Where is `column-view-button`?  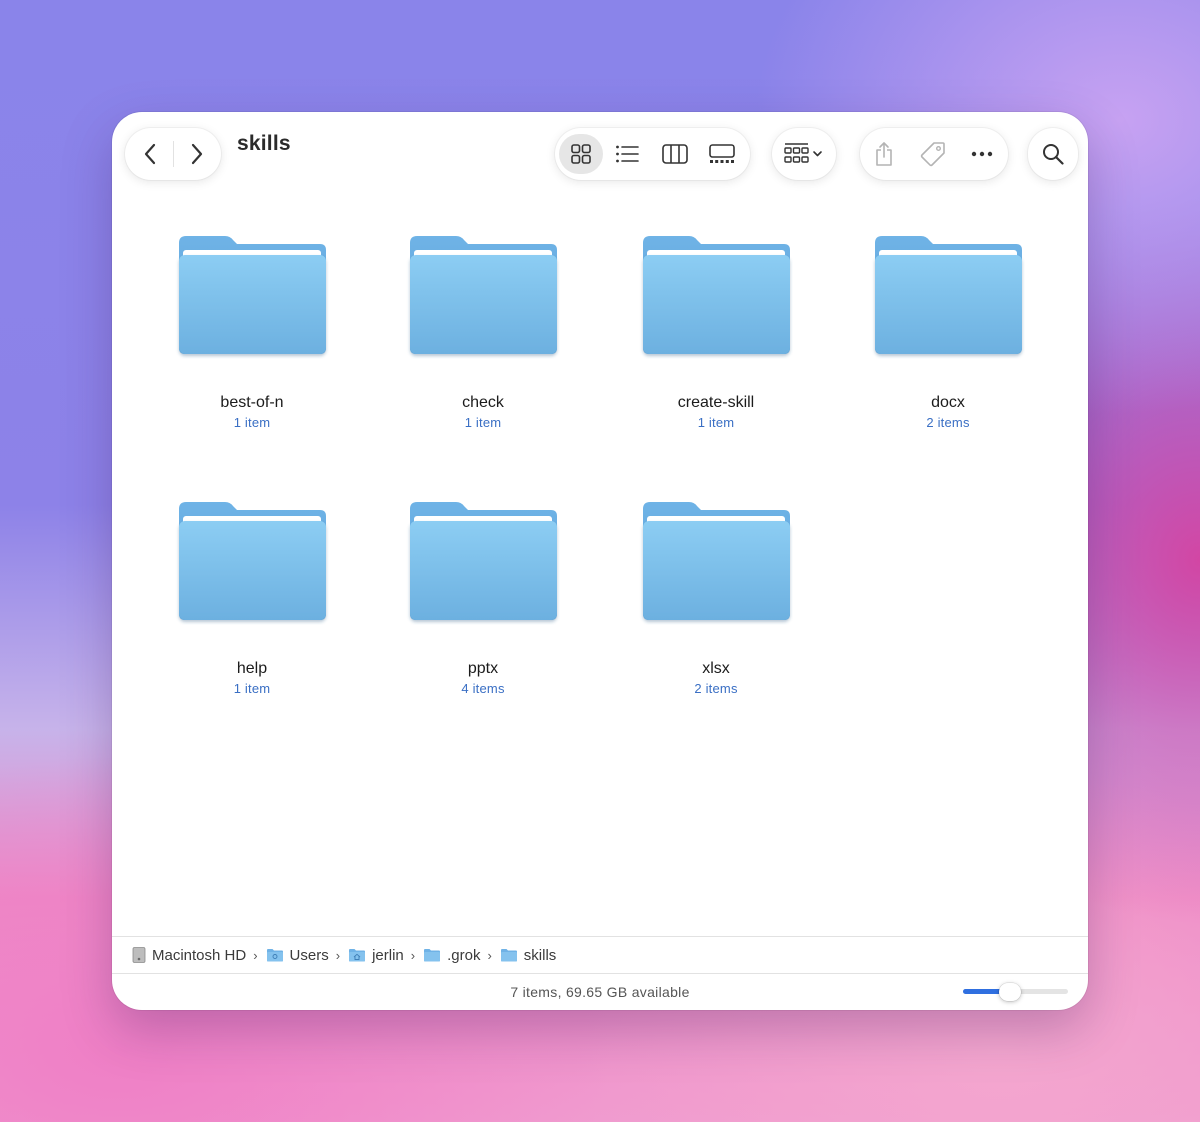
column-view-button is located at coordinates (675, 154).